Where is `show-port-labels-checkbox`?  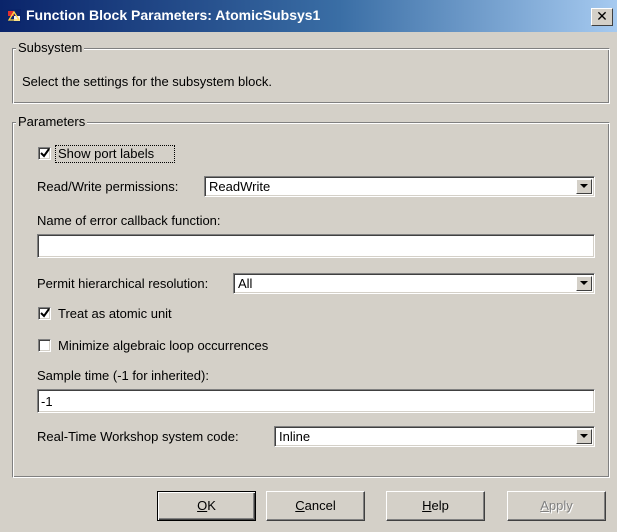 show-port-labels-checkbox is located at coordinates (44, 153).